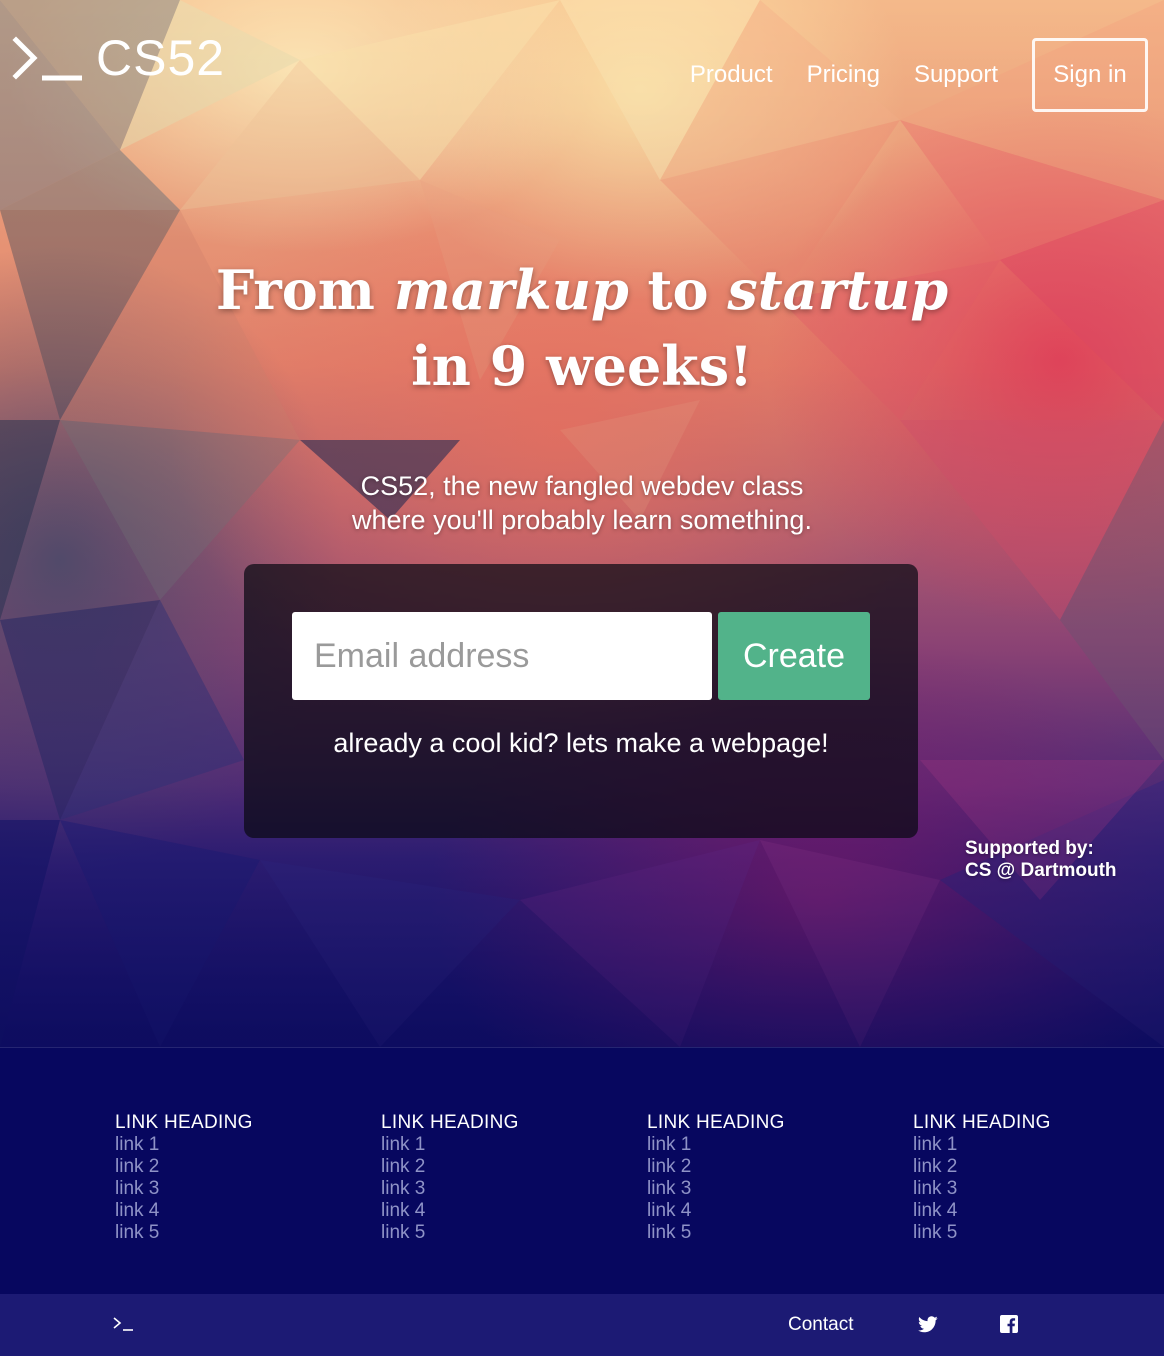  I want to click on headline-from: From, so click(295, 290).